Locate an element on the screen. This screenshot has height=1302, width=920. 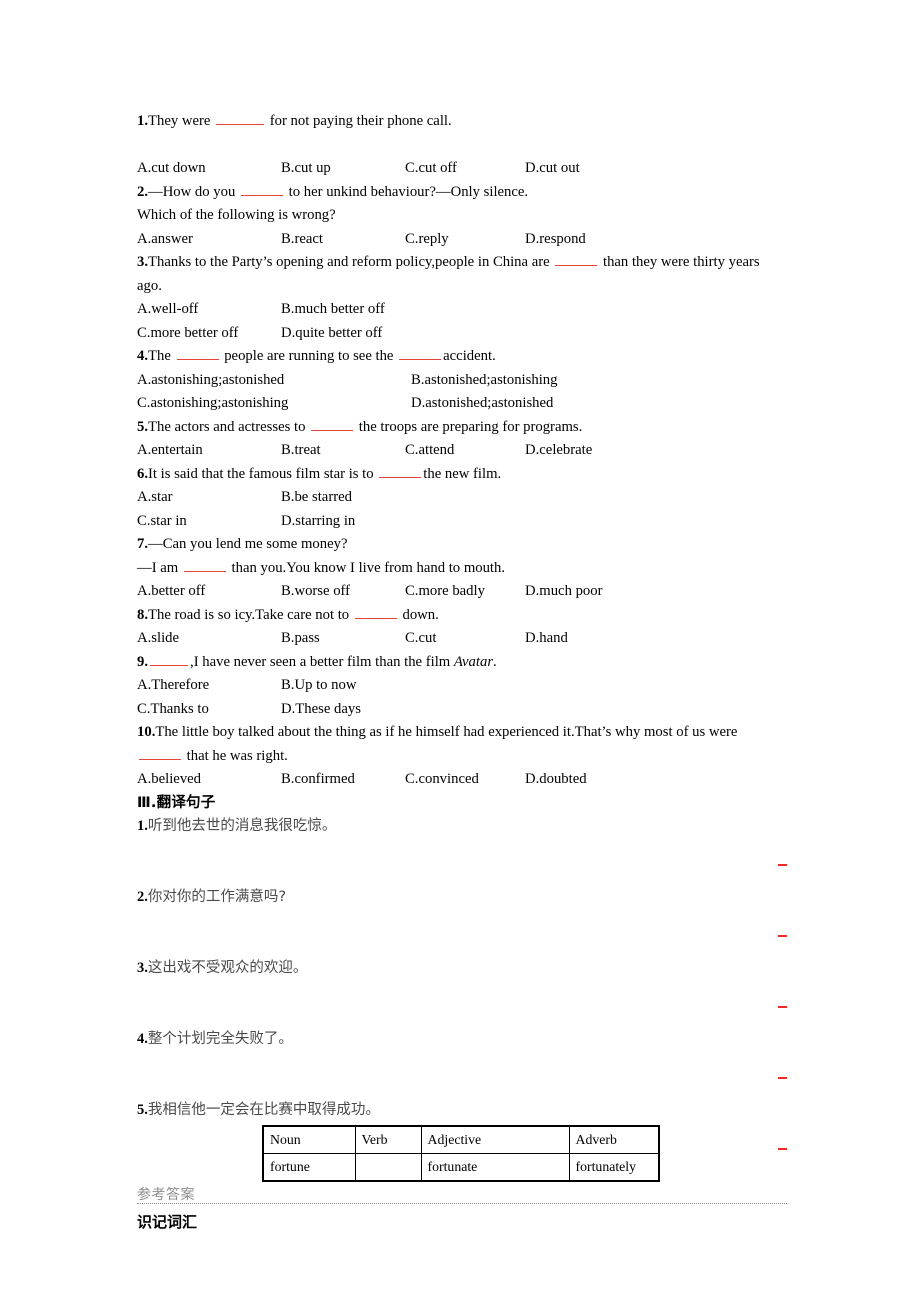
question-8-option-c: C.cut is located at coordinates (420, 639).